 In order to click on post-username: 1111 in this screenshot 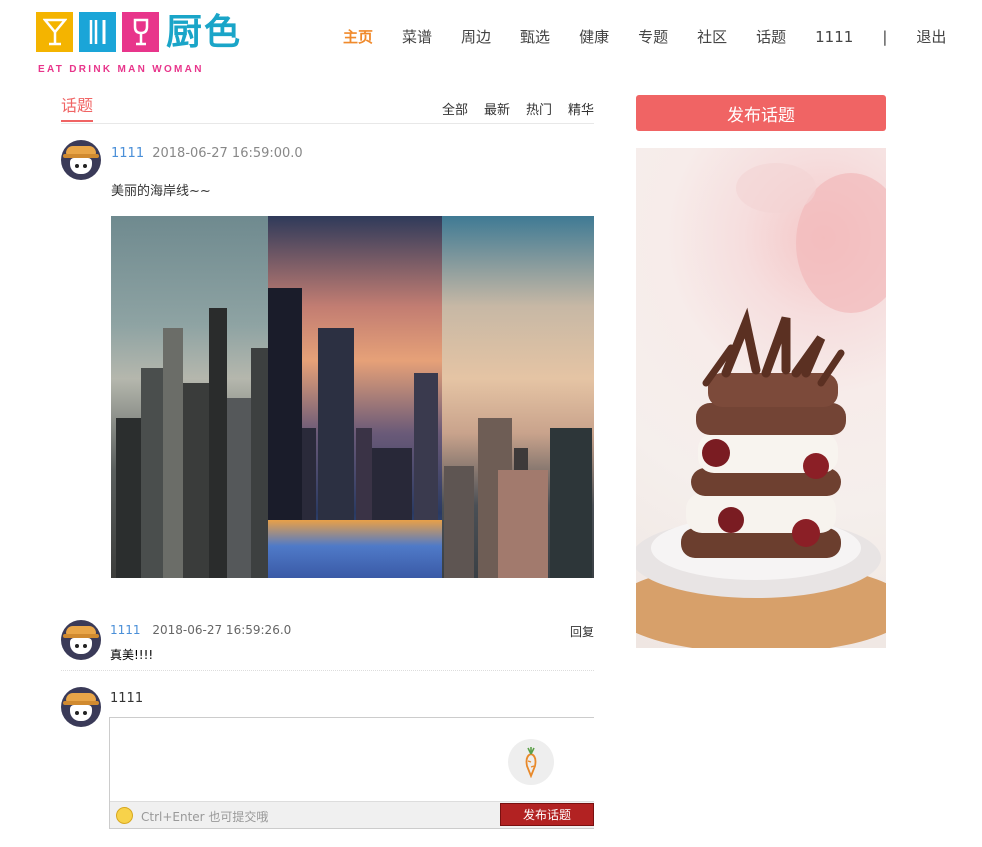, I will do `click(127, 153)`.